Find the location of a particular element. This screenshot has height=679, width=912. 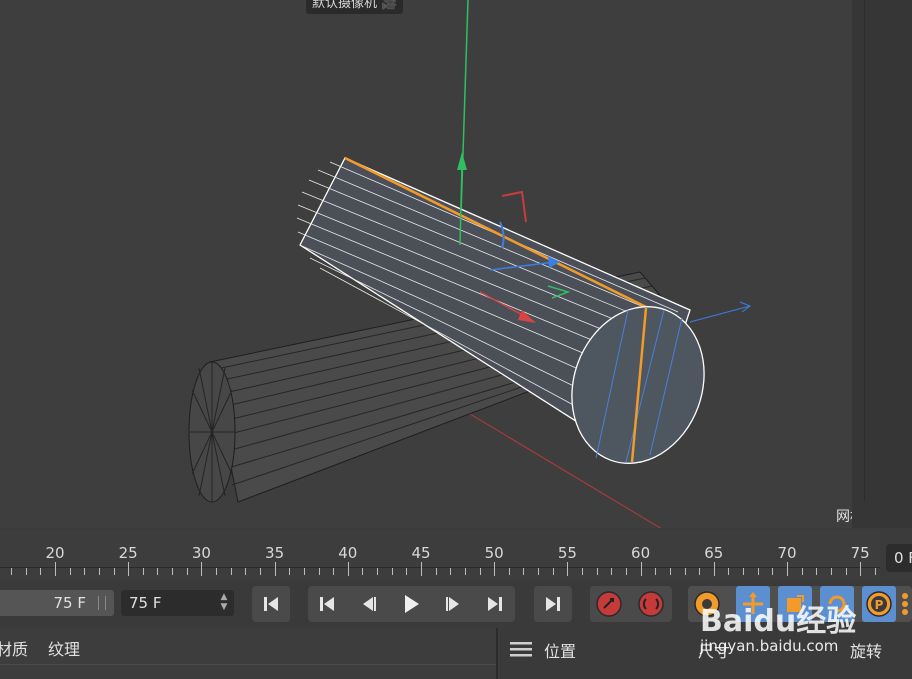

move-key-icon is located at coordinates (753, 603).